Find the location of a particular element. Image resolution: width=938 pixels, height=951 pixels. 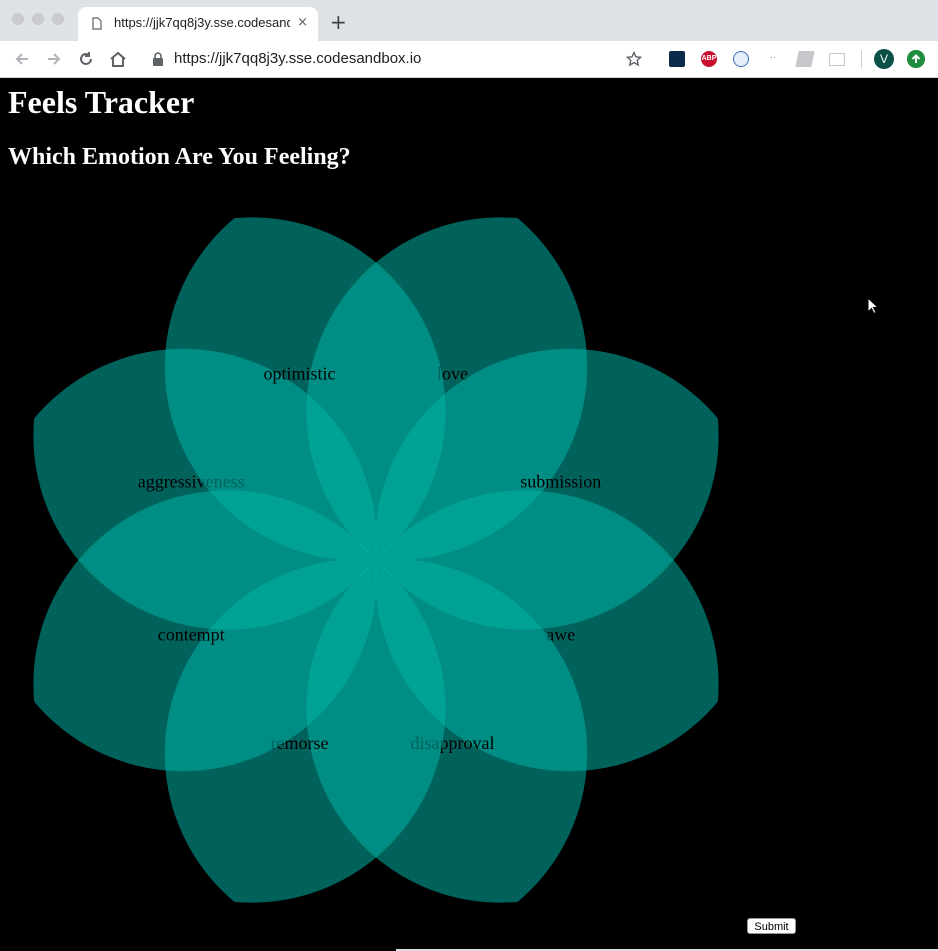

dots-extension-icon: ·· is located at coordinates (773, 59).